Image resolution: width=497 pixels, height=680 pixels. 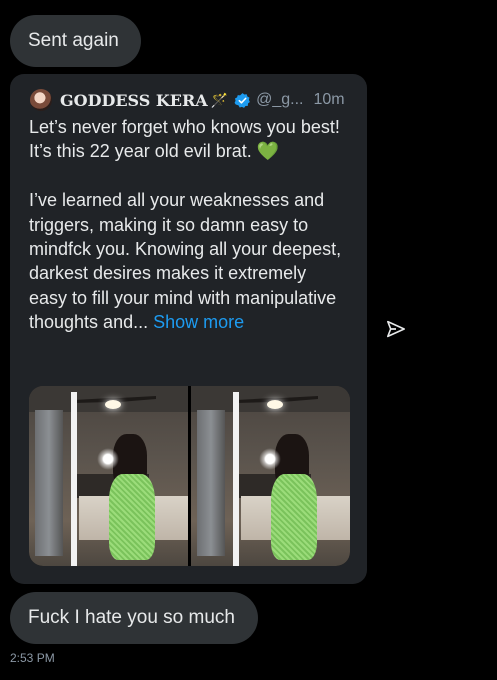 I want to click on show-more-link: Show more, so click(x=198, y=322).